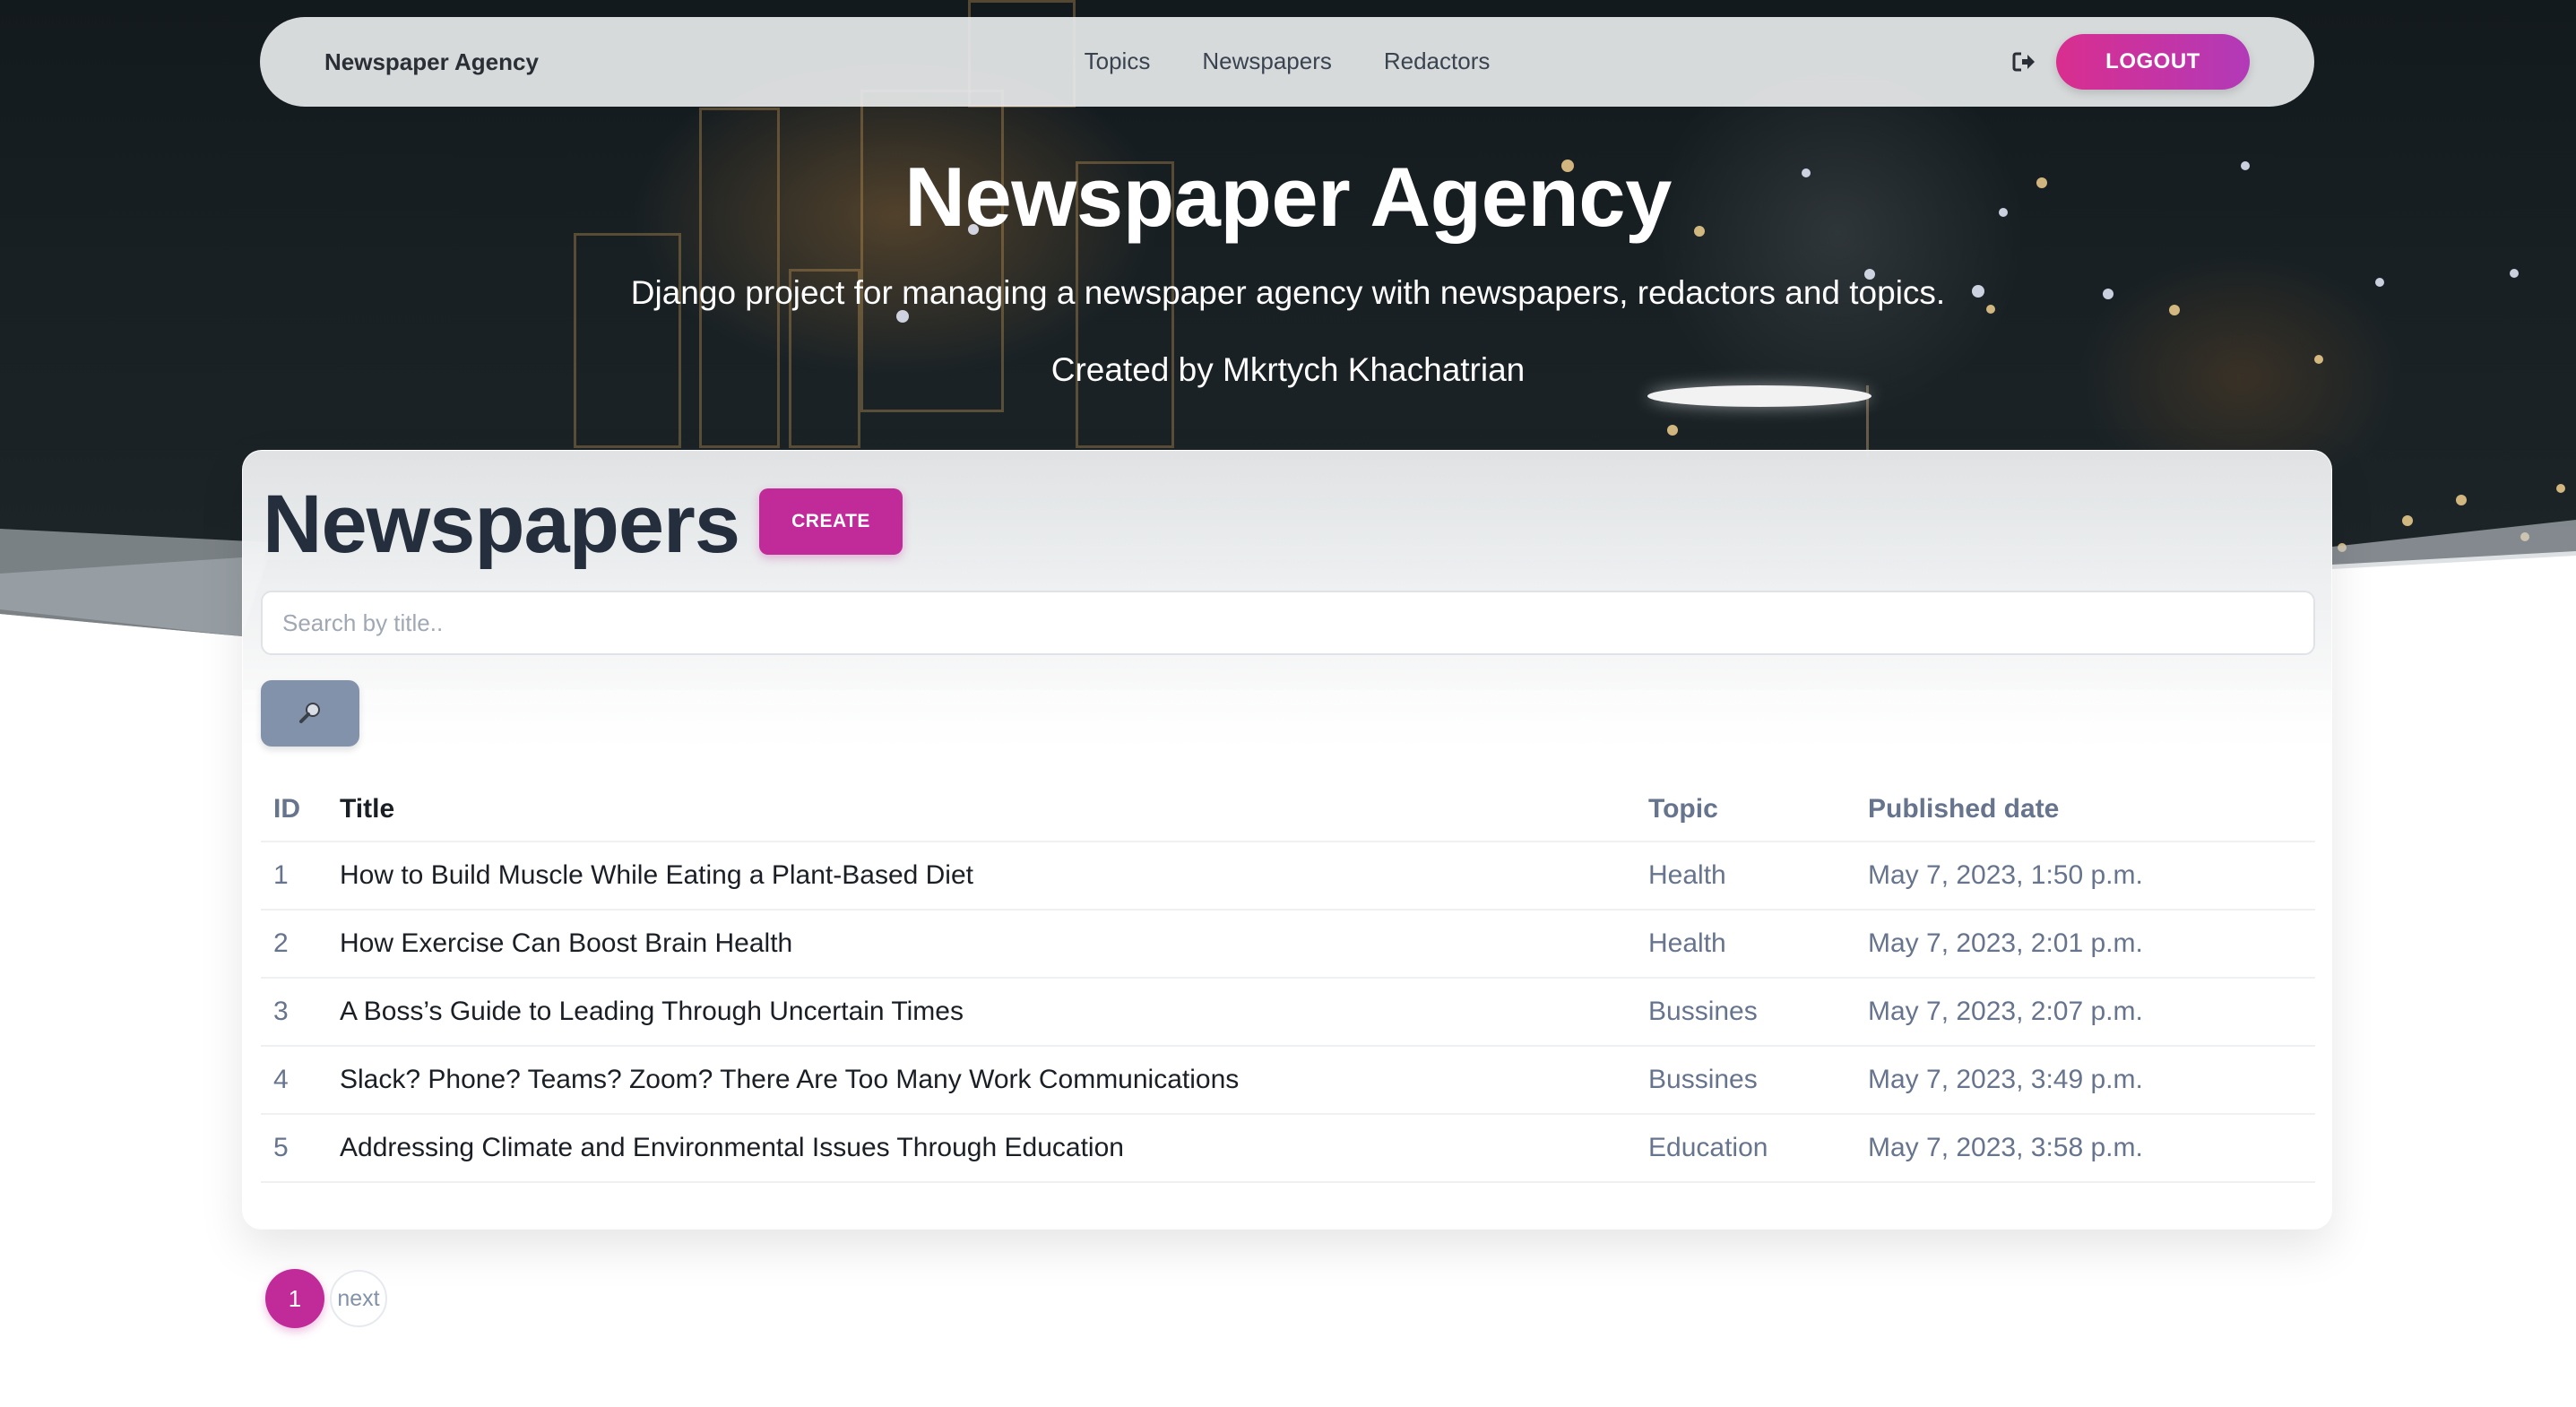  I want to click on row-date: May 7, 2023, 1:50 p.m., so click(2091, 876).